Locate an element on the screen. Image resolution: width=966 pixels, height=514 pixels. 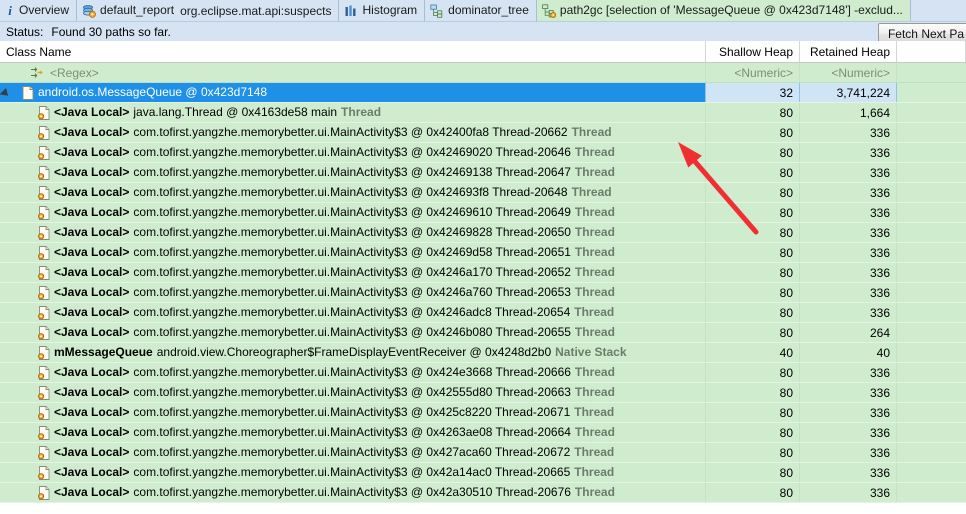
tab-dominator-tree: dominator_tree is located at coordinates (481, 10).